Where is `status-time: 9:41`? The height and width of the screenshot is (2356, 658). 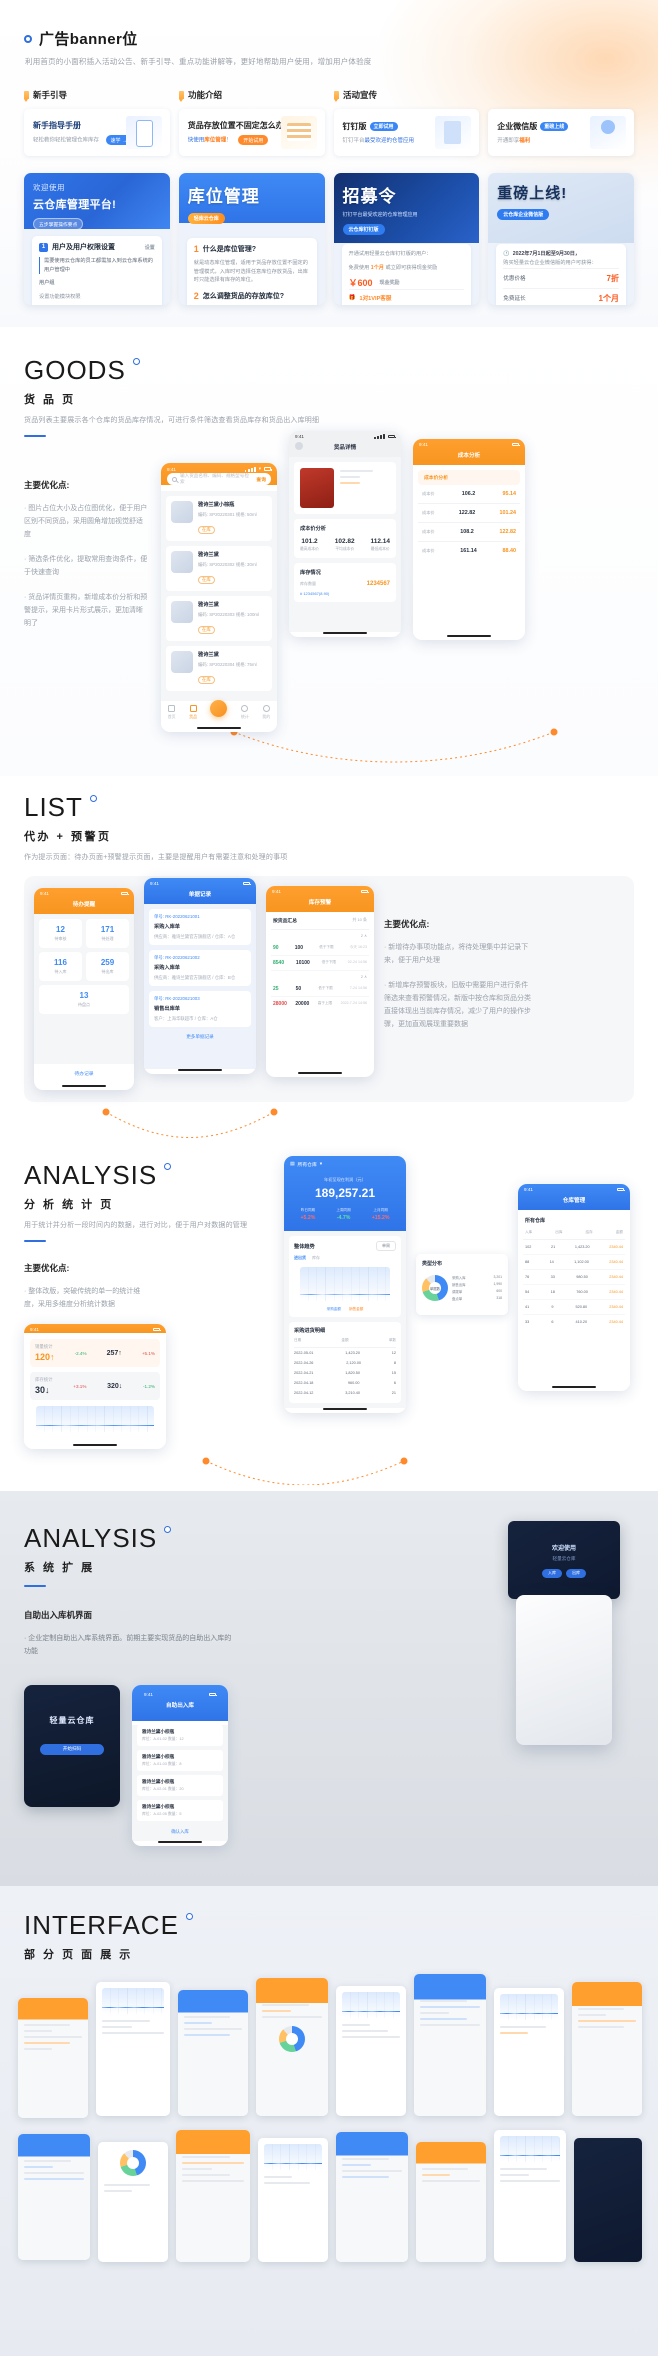
status-time: 9:41 is located at coordinates (171, 469).